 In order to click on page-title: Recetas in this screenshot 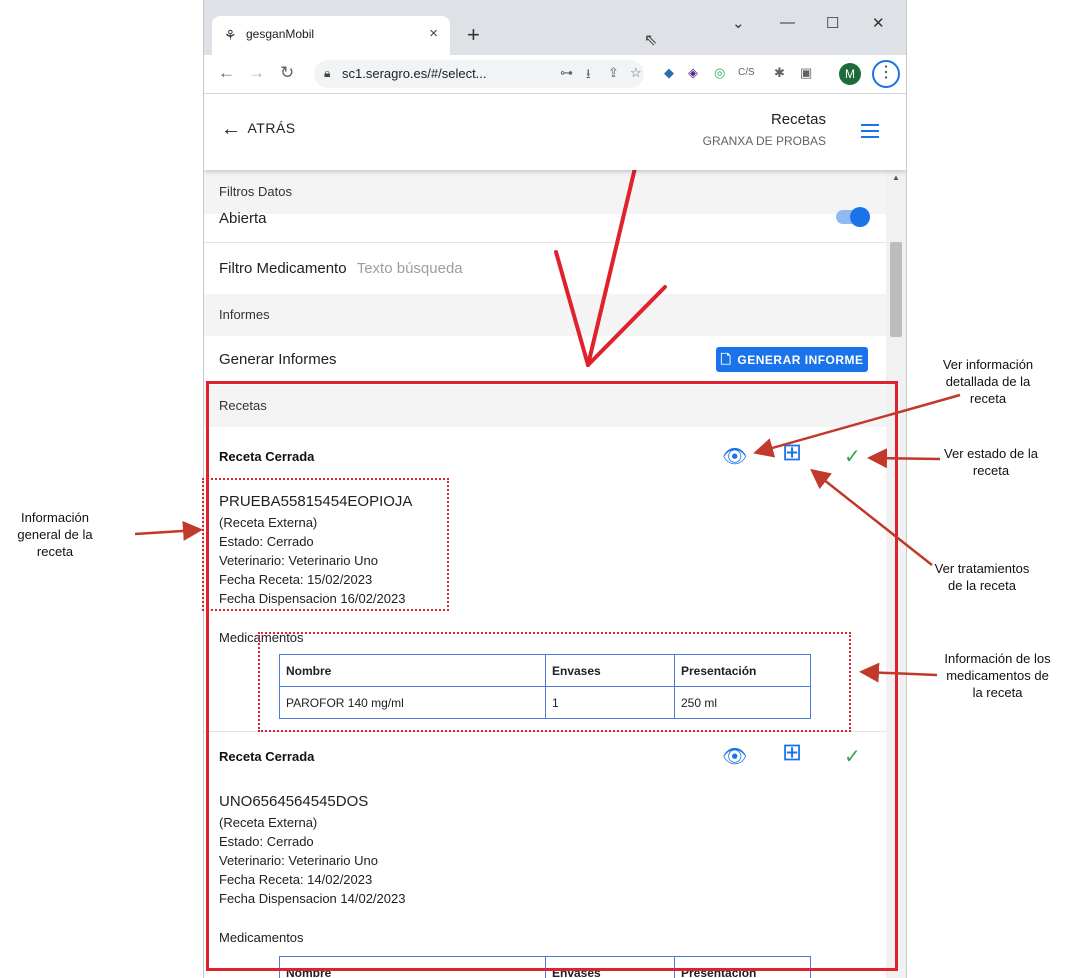, I will do `click(798, 119)`.